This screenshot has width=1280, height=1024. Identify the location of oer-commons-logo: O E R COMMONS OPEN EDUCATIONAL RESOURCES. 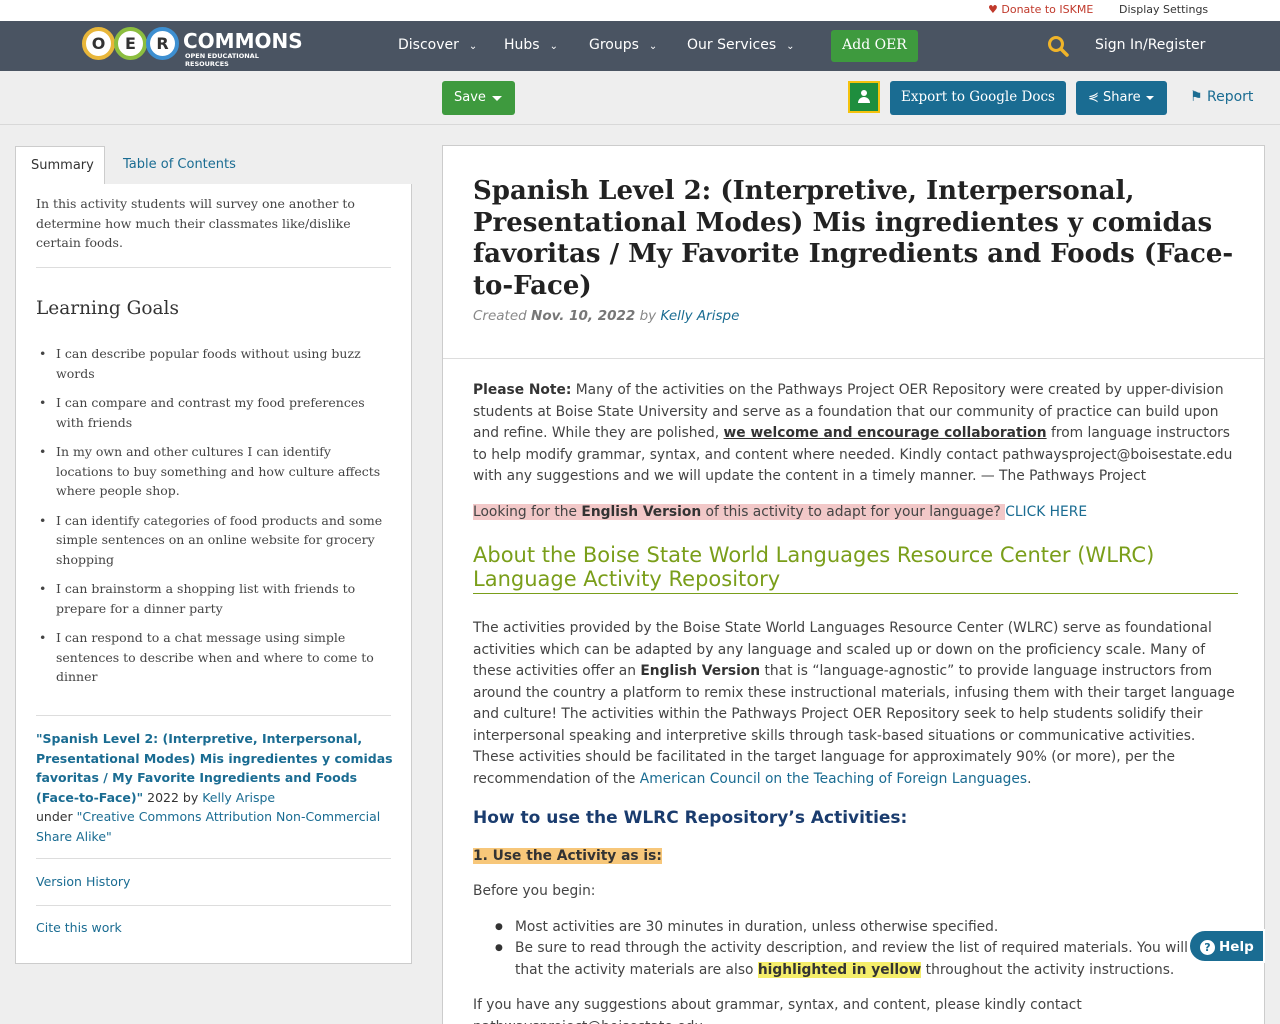
(192, 47).